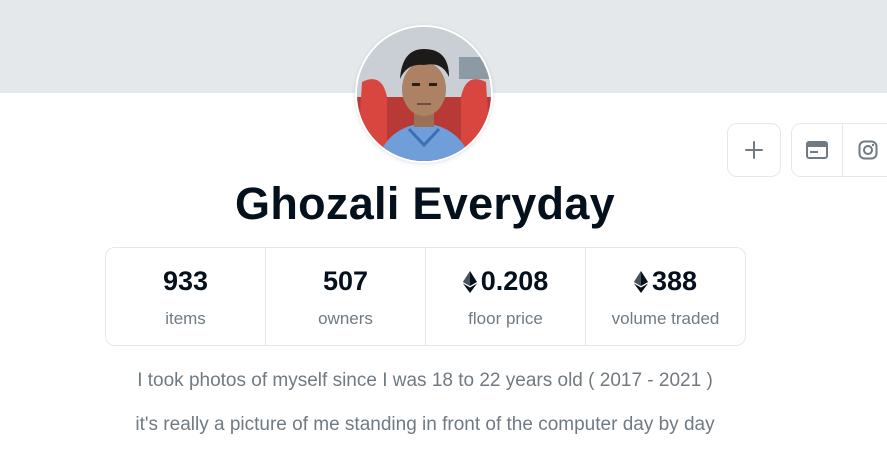  I want to click on stat-value: 933, so click(185, 282).